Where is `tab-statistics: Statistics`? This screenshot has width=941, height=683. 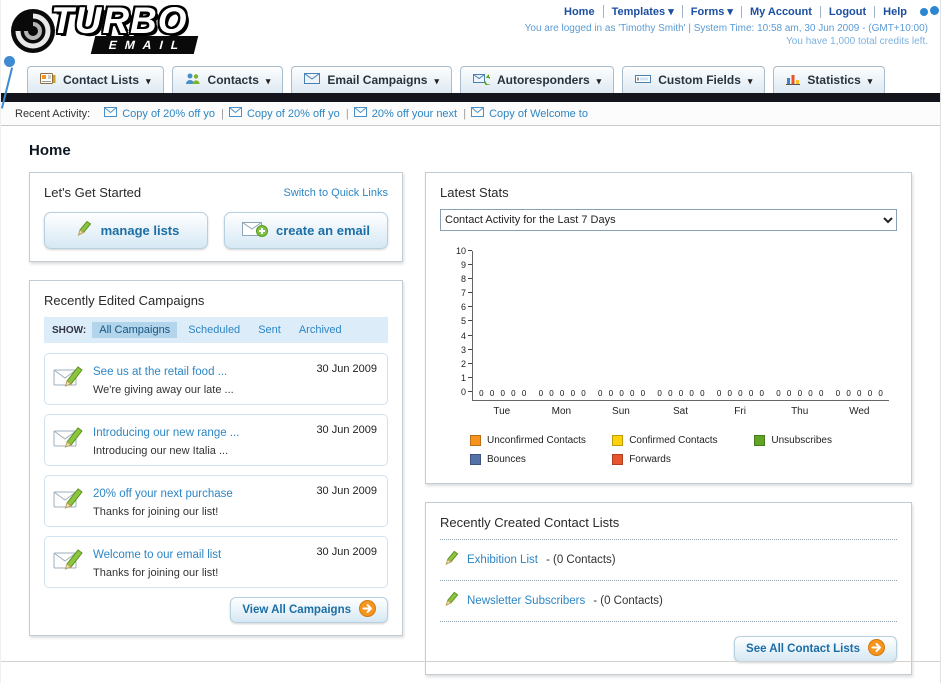
tab-statistics: Statistics is located at coordinates (829, 79).